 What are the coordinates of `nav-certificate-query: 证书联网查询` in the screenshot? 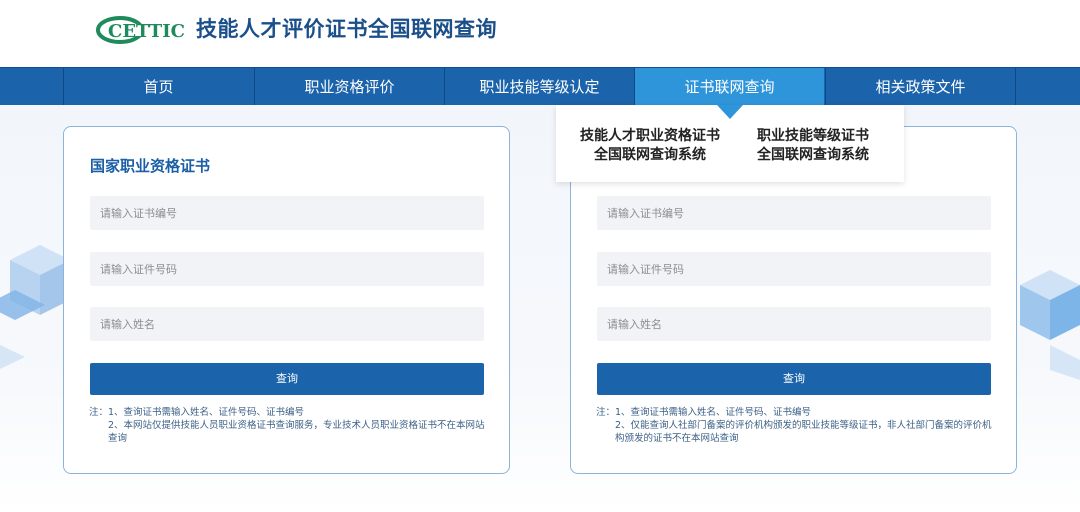 It's located at (729, 87).